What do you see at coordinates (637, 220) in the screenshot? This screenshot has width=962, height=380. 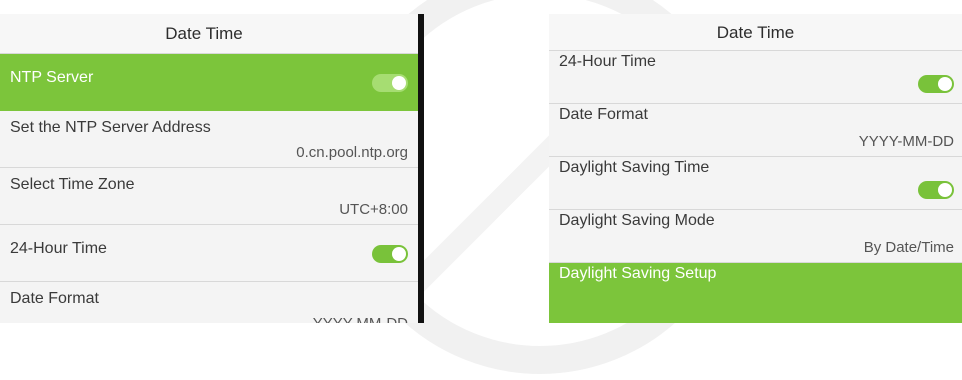 I see `menu-item-label: Daylight Saving Mode` at bounding box center [637, 220].